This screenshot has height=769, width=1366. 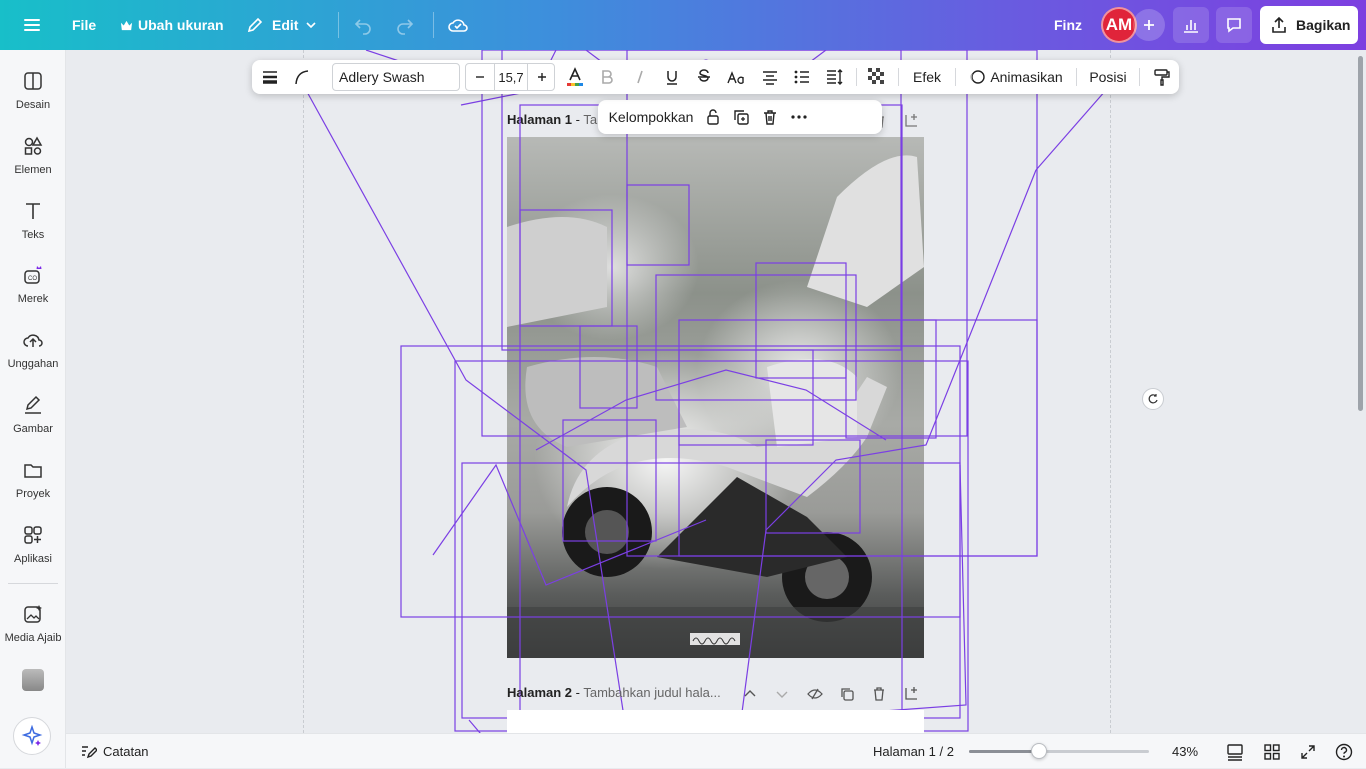 I want to click on add-collaborator-button, so click(x=1149, y=25).